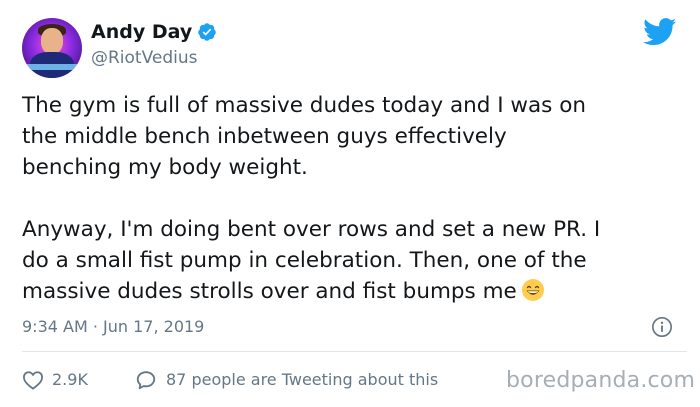  Describe the element at coordinates (207, 32) in the screenshot. I see `verified-badge-icon` at that location.